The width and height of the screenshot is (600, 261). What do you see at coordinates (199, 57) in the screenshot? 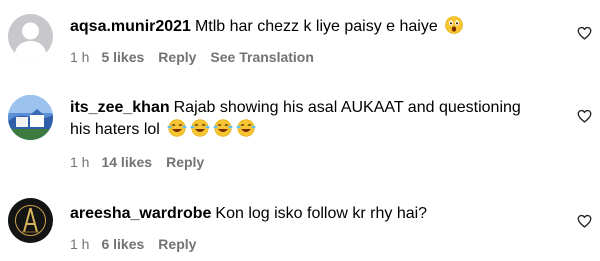
I see `comment-meta: 1 h 5 likes Reply See Translation` at bounding box center [199, 57].